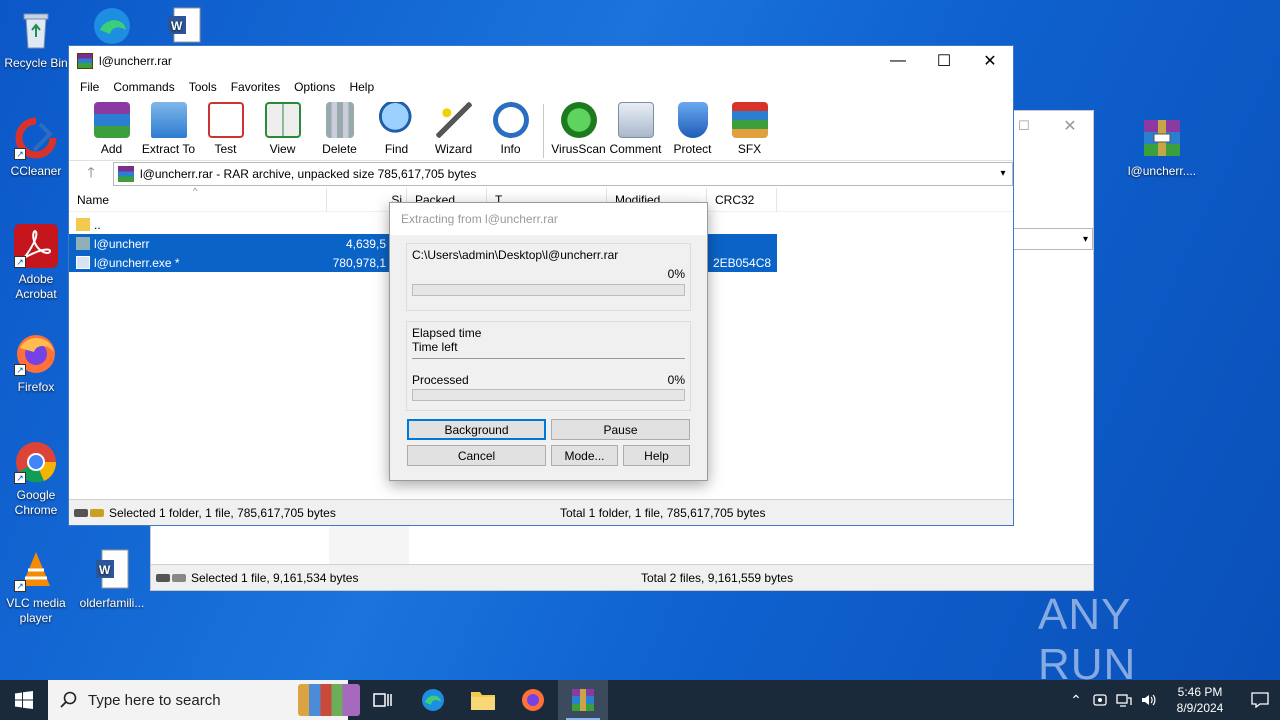  I want to click on background-button: Background, so click(476, 429).